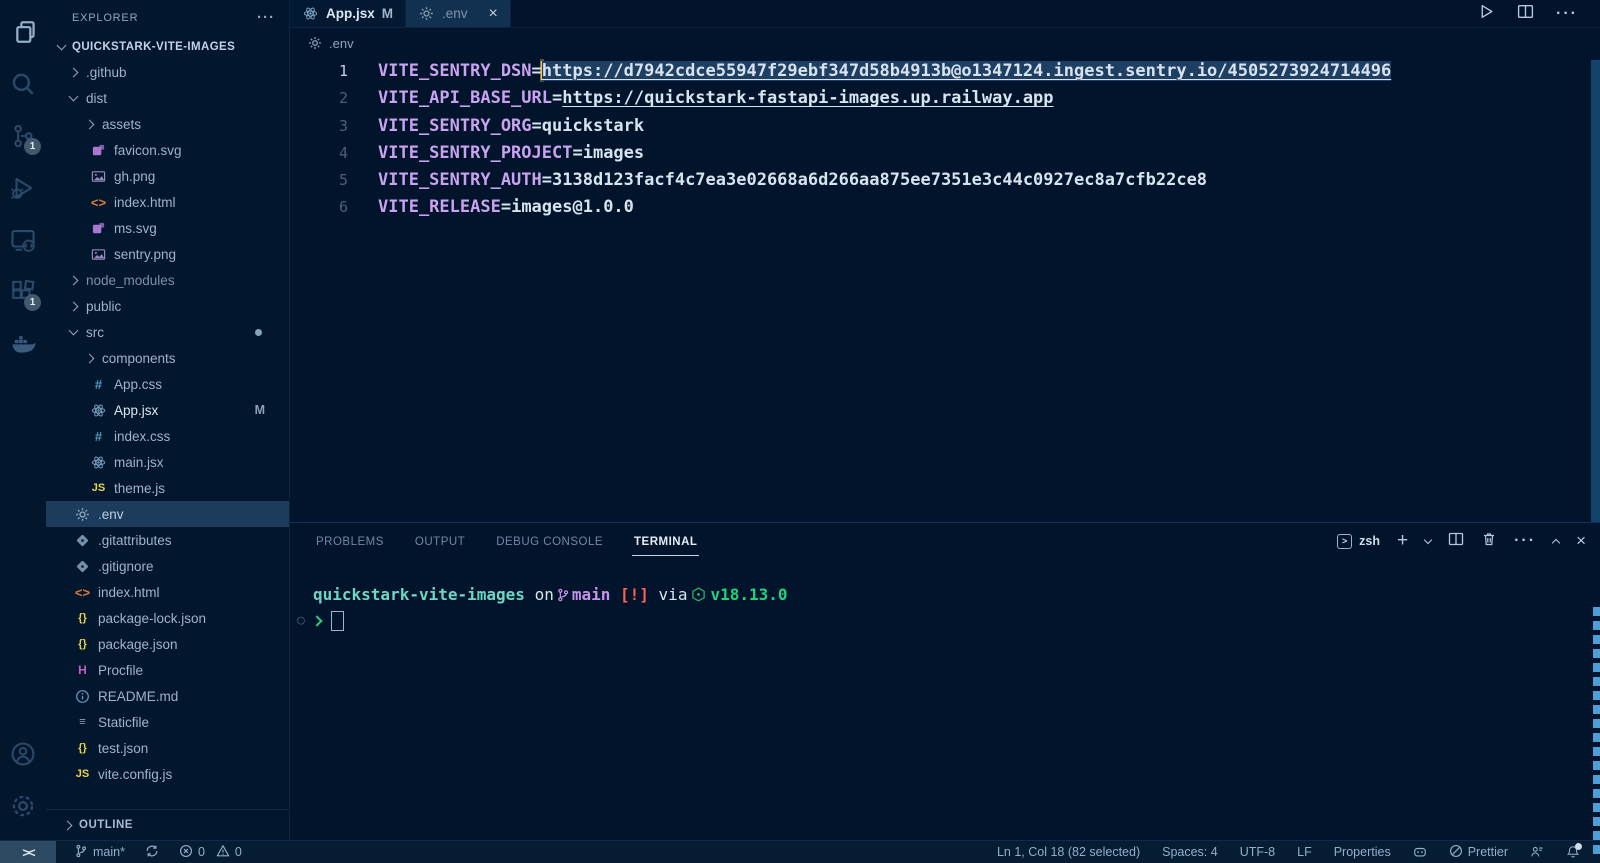 This screenshot has height=863, width=1600. What do you see at coordinates (167, 748) in the screenshot?
I see `tree-file-test-json: {} test.json` at bounding box center [167, 748].